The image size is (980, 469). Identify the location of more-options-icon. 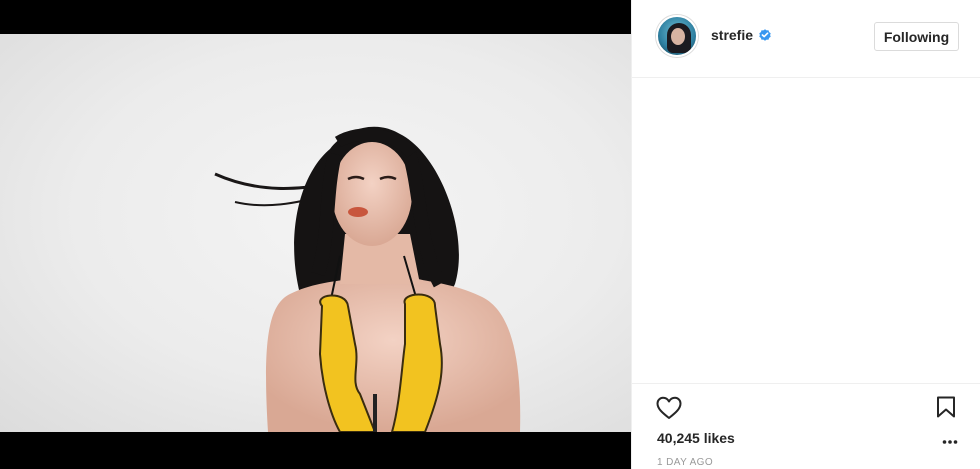
(950, 442).